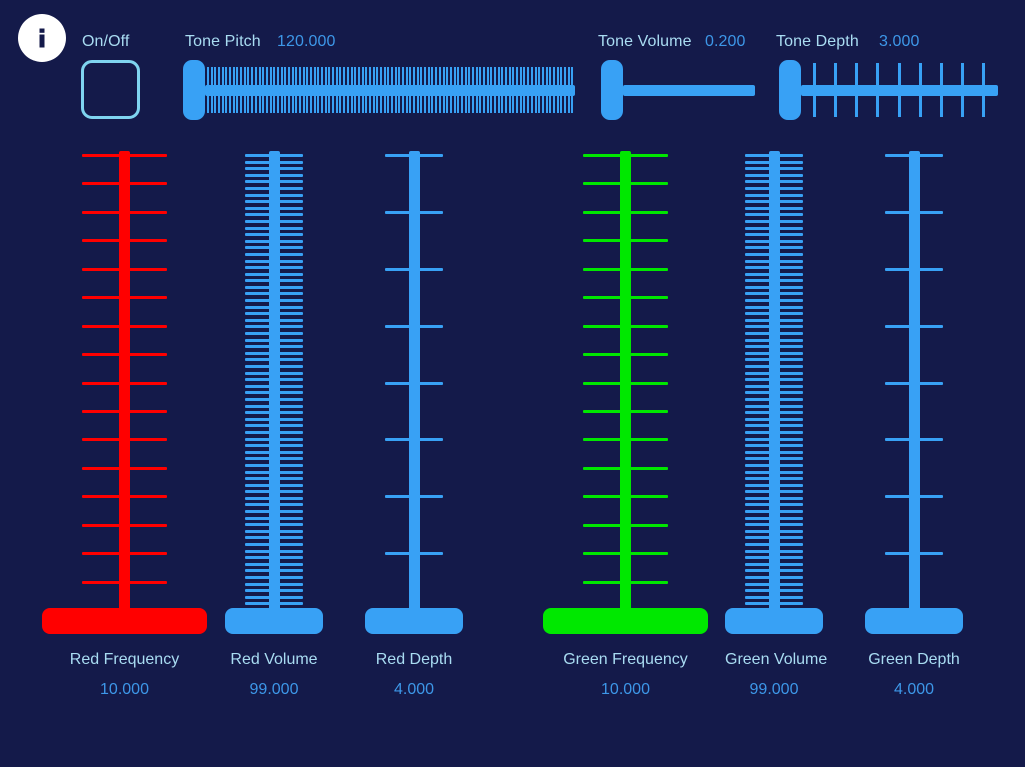 The height and width of the screenshot is (767, 1025). Describe the element at coordinates (106, 41) in the screenshot. I see `onoff-label: On/Off` at that location.